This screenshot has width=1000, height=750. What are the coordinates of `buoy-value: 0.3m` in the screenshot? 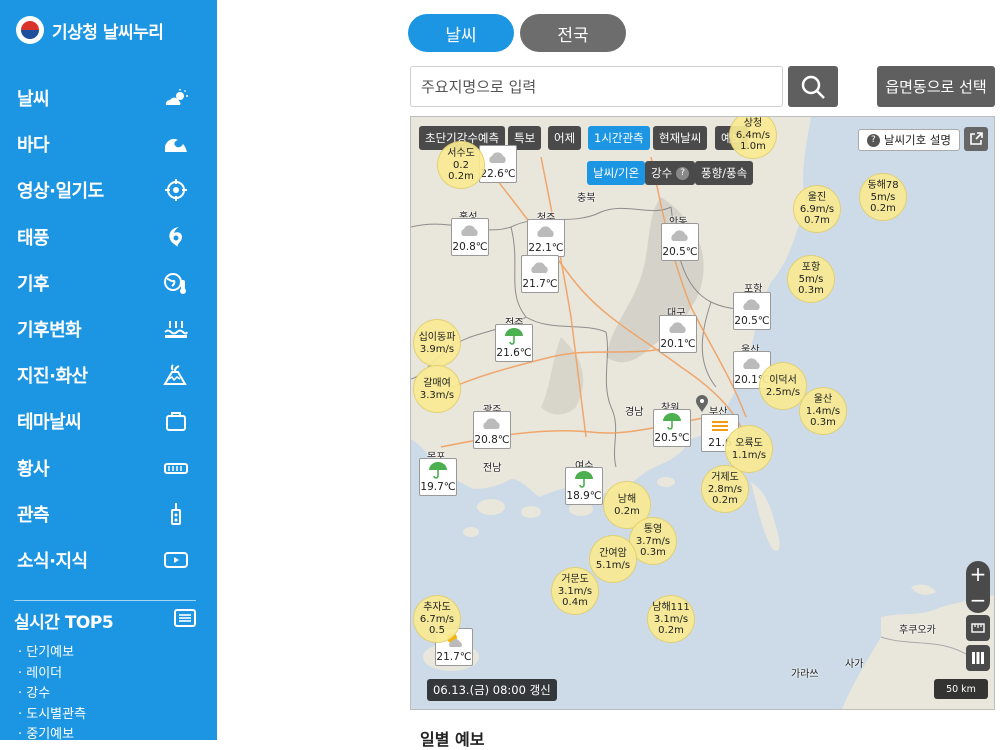 It's located at (823, 422).